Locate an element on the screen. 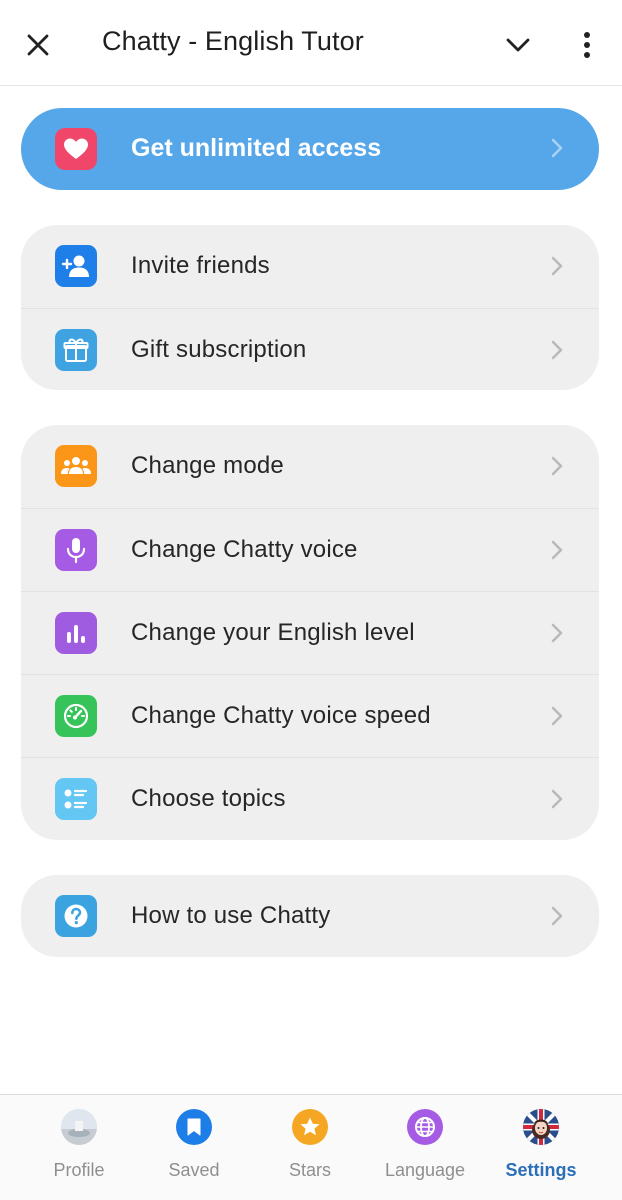 Image resolution: width=622 pixels, height=1200 pixels. tab-label: Stars is located at coordinates (309, 1170).